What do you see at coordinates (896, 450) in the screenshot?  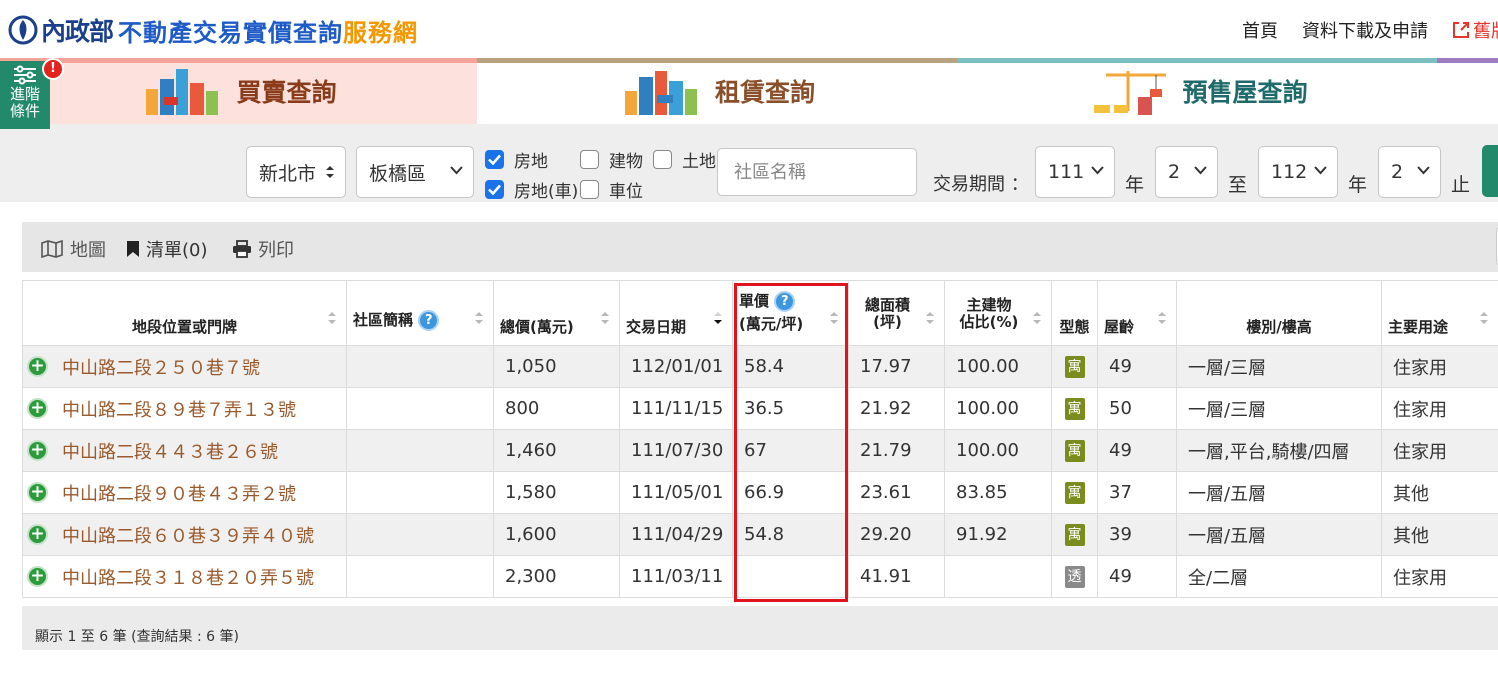 I see `cell-area: 21.79` at bounding box center [896, 450].